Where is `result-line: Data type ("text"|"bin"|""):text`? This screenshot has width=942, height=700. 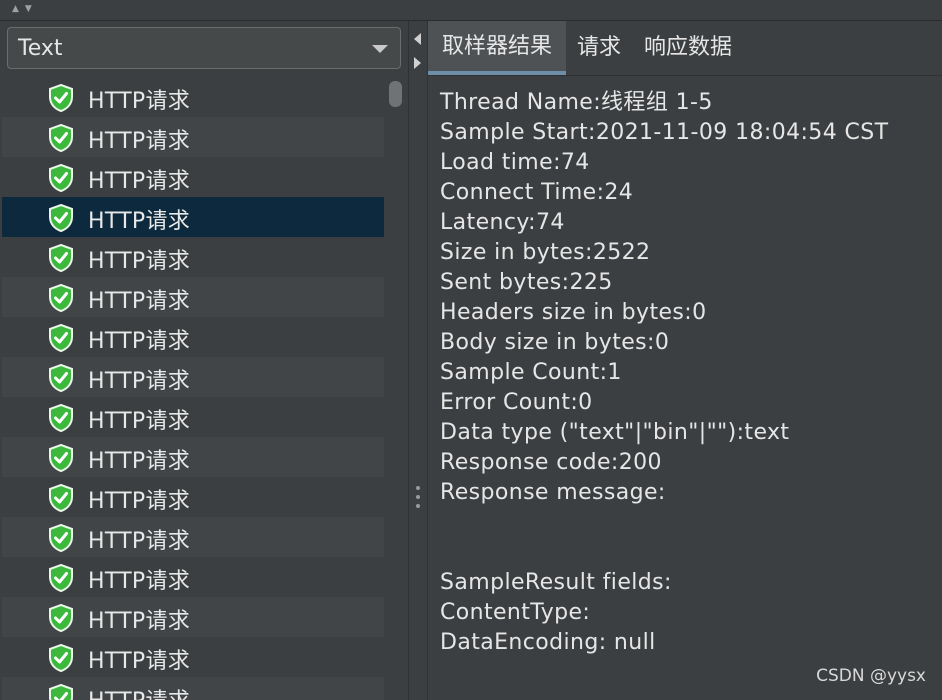
result-line: Data type ("text"|"bin"|""):text is located at coordinates (615, 432).